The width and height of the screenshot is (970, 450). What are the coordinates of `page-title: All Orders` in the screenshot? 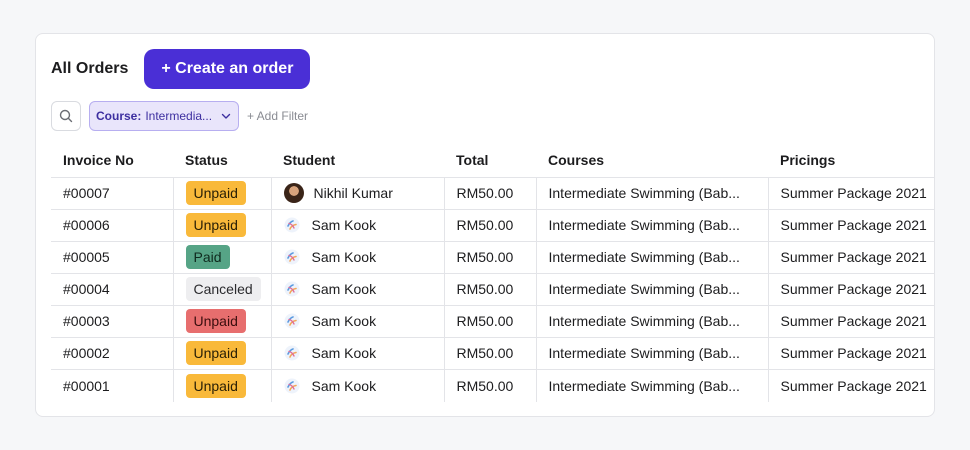 It's located at (90, 68).